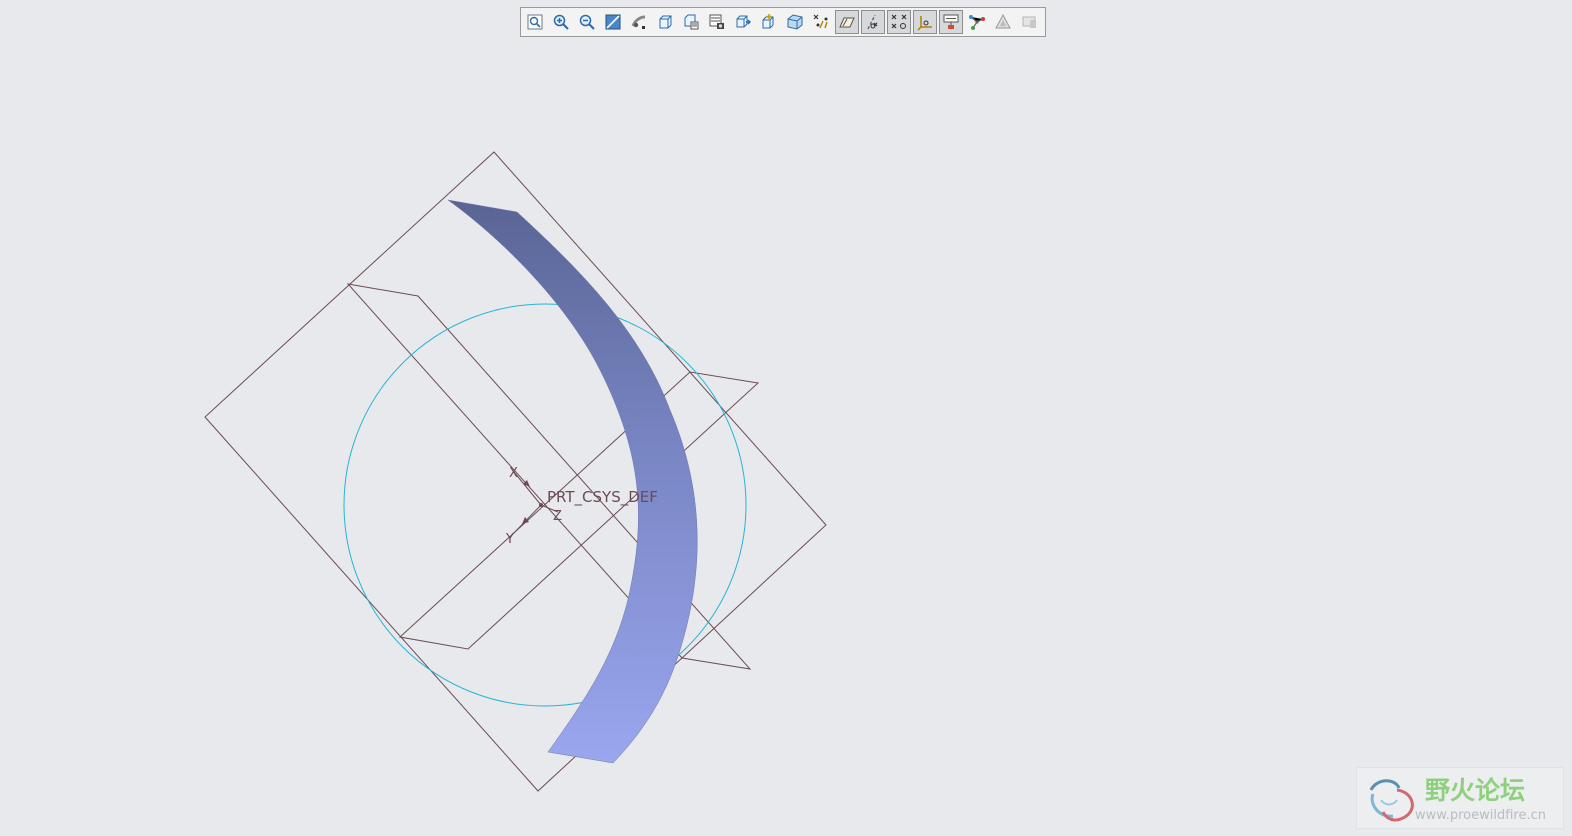 The image size is (1572, 836). What do you see at coordinates (1475, 790) in the screenshot?
I see `watermark-title: 野火论坛` at bounding box center [1475, 790].